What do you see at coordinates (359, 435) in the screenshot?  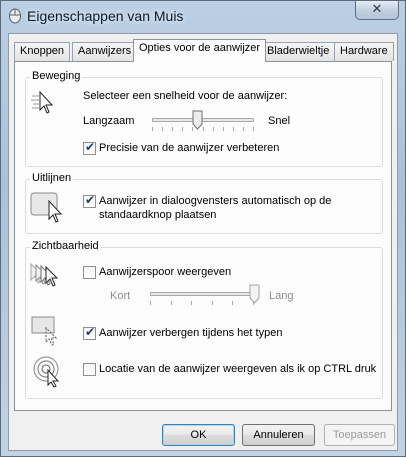 I see `apply-button: Toepassen` at bounding box center [359, 435].